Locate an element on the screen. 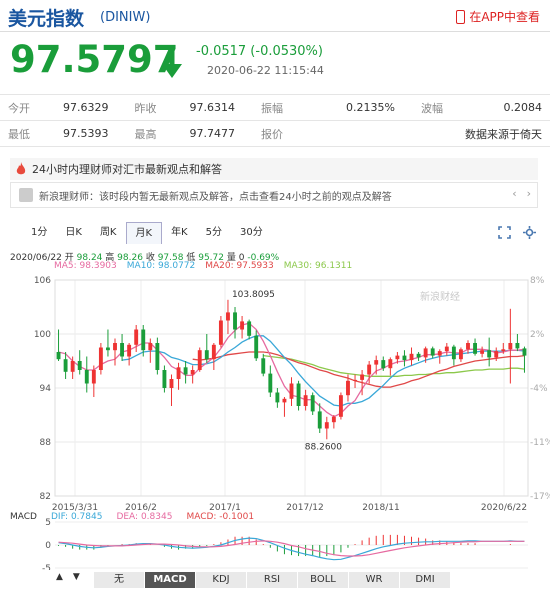 The height and width of the screenshot is (591, 550). indicator-tab-none: 无 is located at coordinates (119, 580).